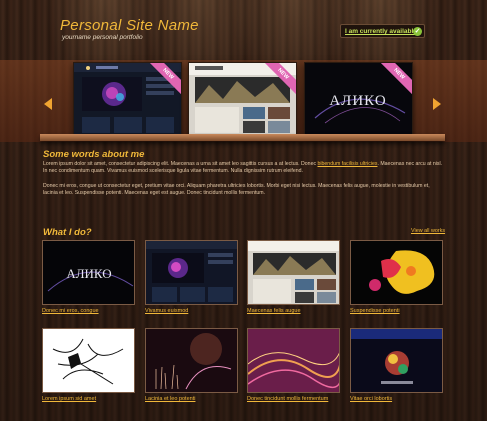 The width and height of the screenshot is (487, 421). I want to click on dark-website-screenshot, so click(191, 272).